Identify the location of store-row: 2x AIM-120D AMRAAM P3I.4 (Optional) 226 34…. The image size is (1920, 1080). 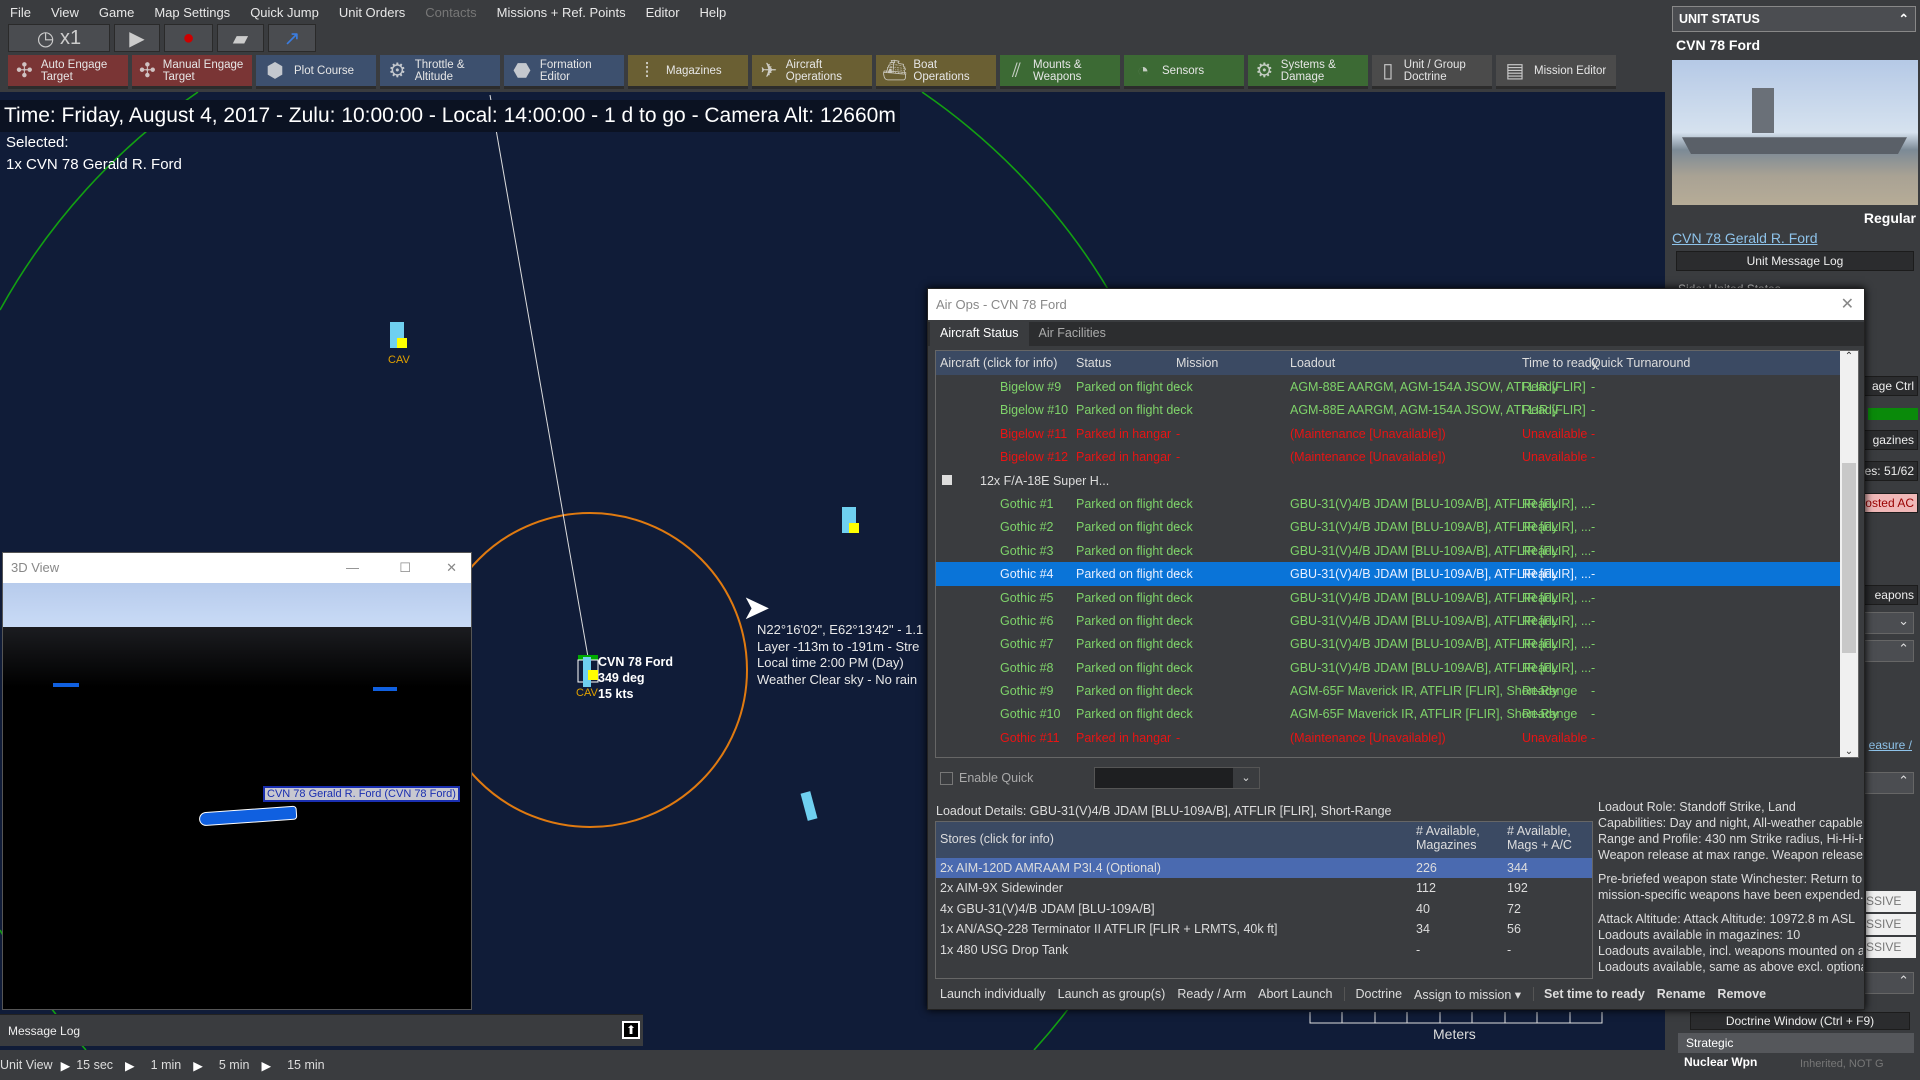
(1264, 868).